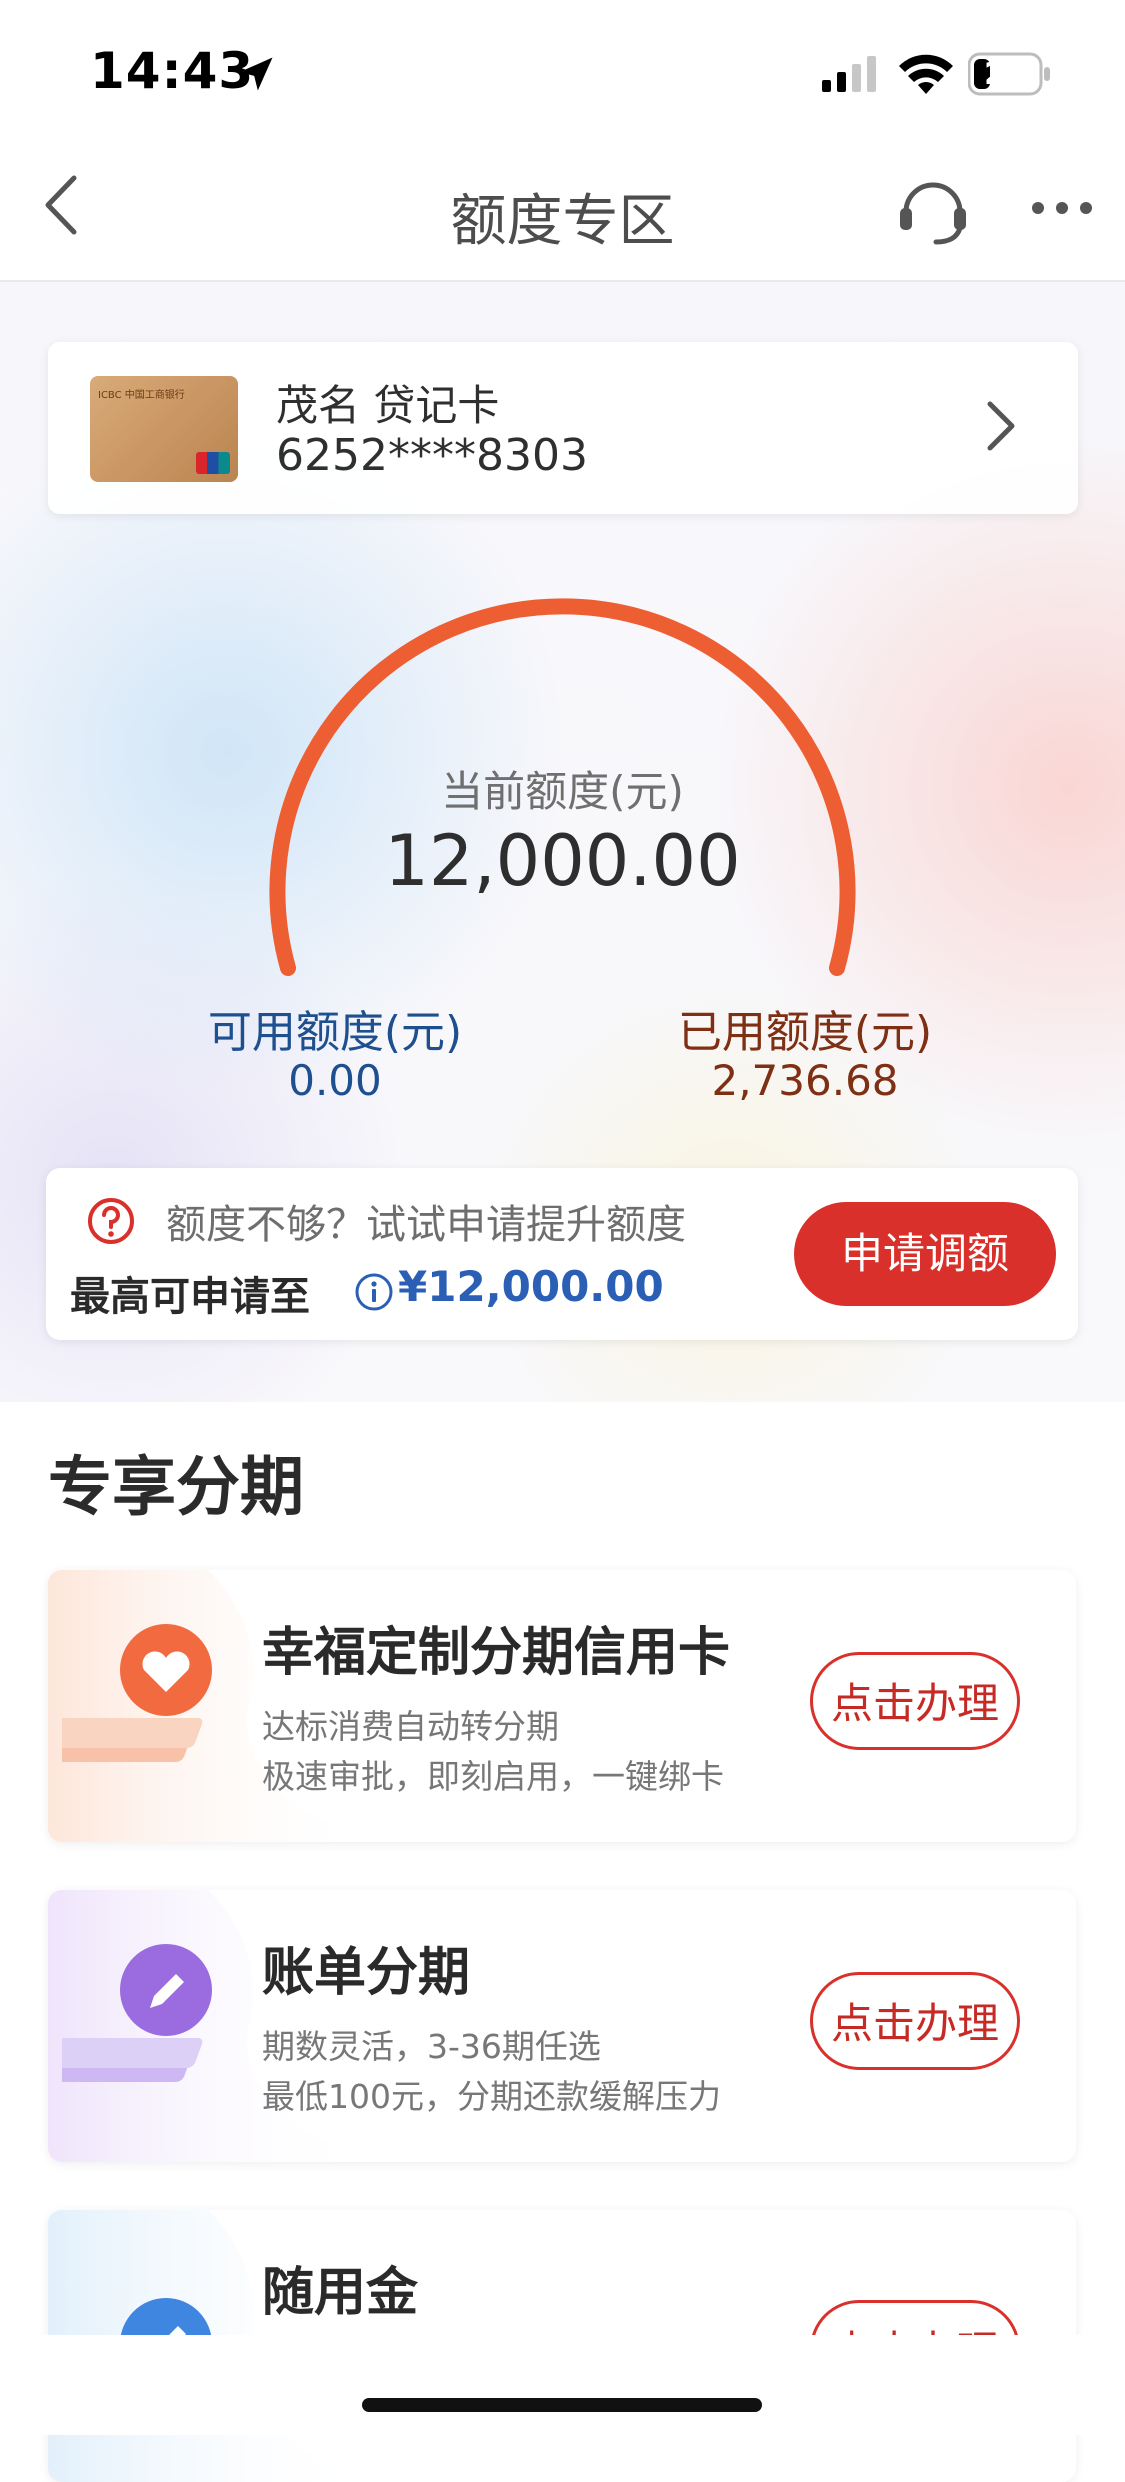 Image resolution: width=1125 pixels, height=2482 pixels. I want to click on credit-card-thumbnail: ICBC 中国工商银行, so click(164, 429).